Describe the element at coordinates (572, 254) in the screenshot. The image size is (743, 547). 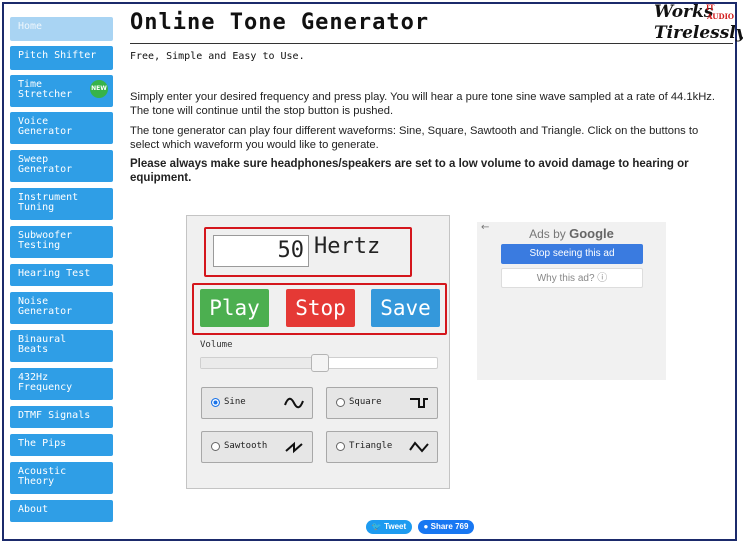
I see `stop-seeing-ad-button: Stop seeing this ad` at that location.